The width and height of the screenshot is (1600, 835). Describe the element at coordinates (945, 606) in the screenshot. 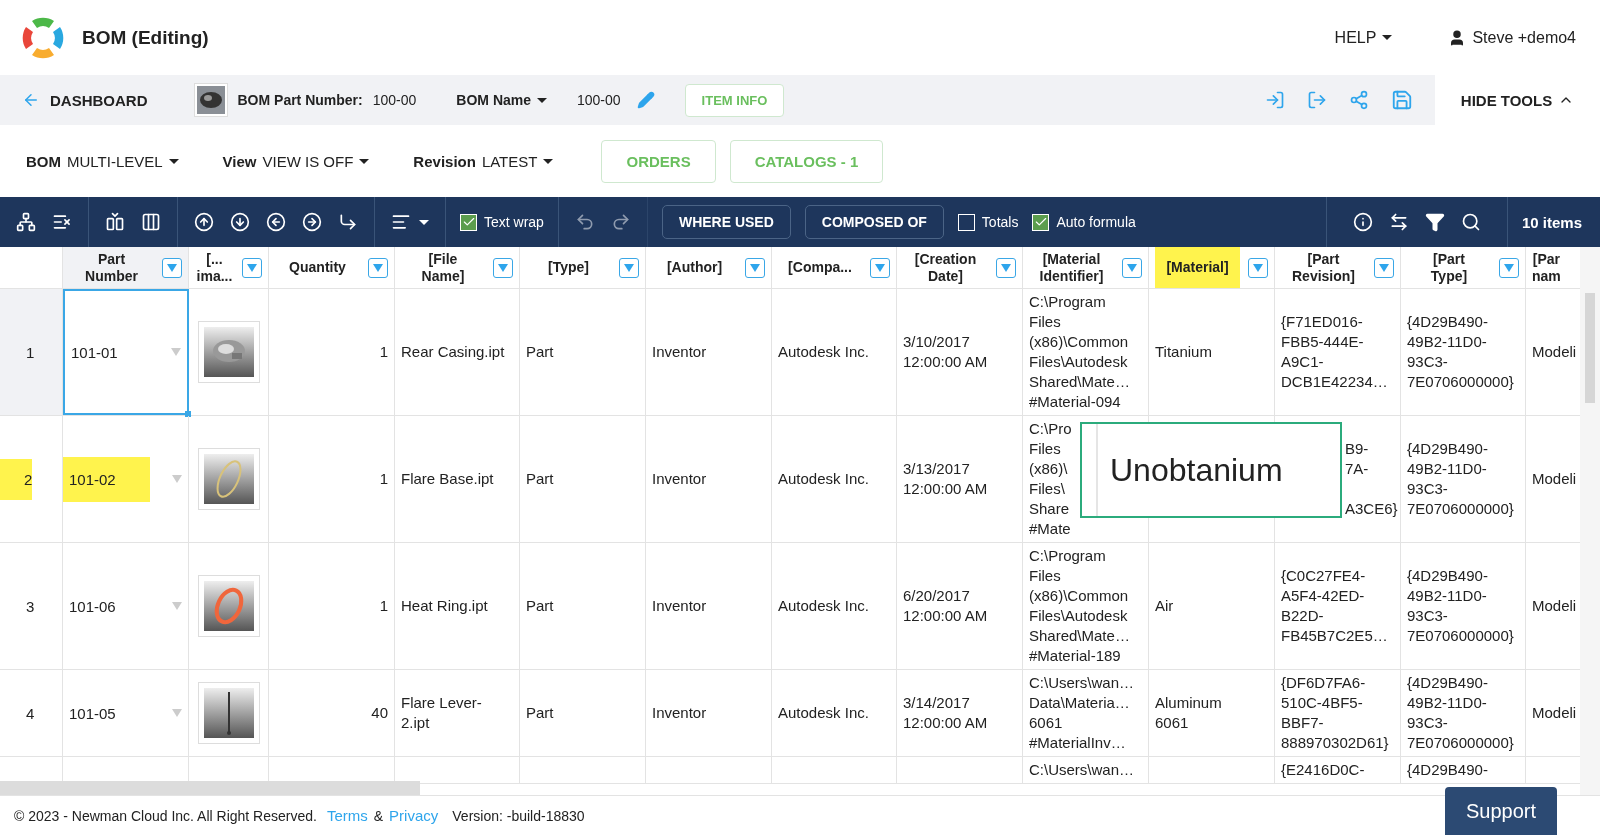

I see `table-cell: 6/20/2017 12:00:00 AM` at that location.